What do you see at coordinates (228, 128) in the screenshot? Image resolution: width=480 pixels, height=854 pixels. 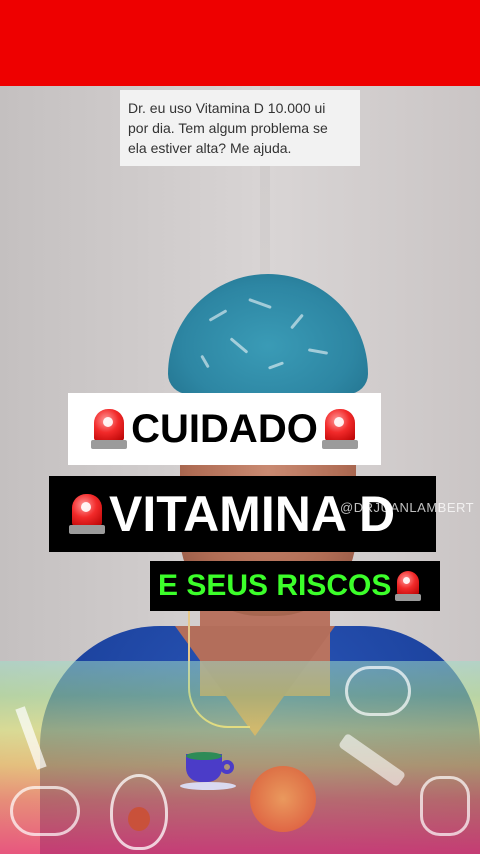 I see `question-line-2: por dia. Tem algum problema se` at bounding box center [228, 128].